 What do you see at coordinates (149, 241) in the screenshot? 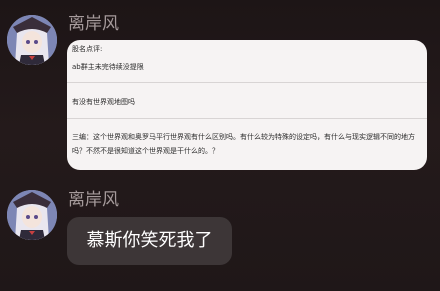
I see `message-bubble: 慕斯你笑死我了` at bounding box center [149, 241].